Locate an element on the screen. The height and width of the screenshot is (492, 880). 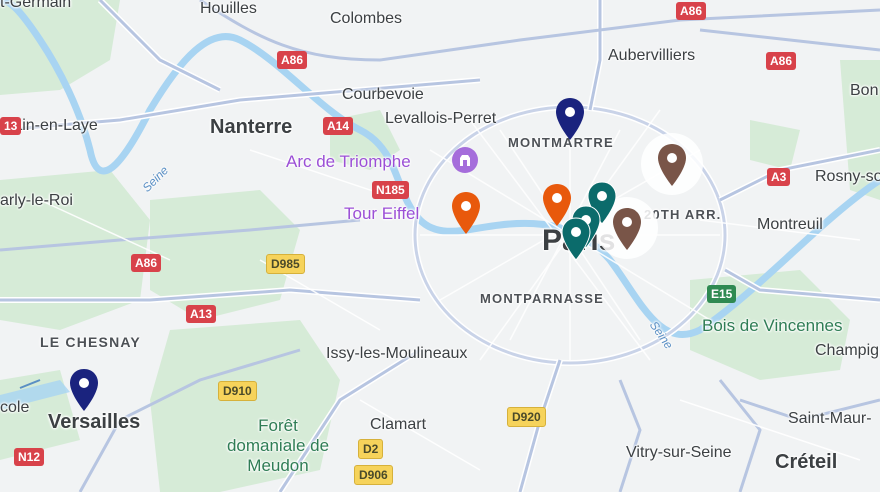
monument-icon is located at coordinates (465, 160).